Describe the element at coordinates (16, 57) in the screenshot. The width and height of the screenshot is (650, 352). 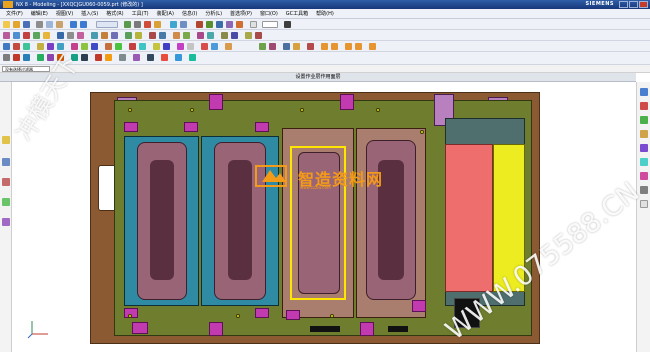
I see `snap-icon` at that location.